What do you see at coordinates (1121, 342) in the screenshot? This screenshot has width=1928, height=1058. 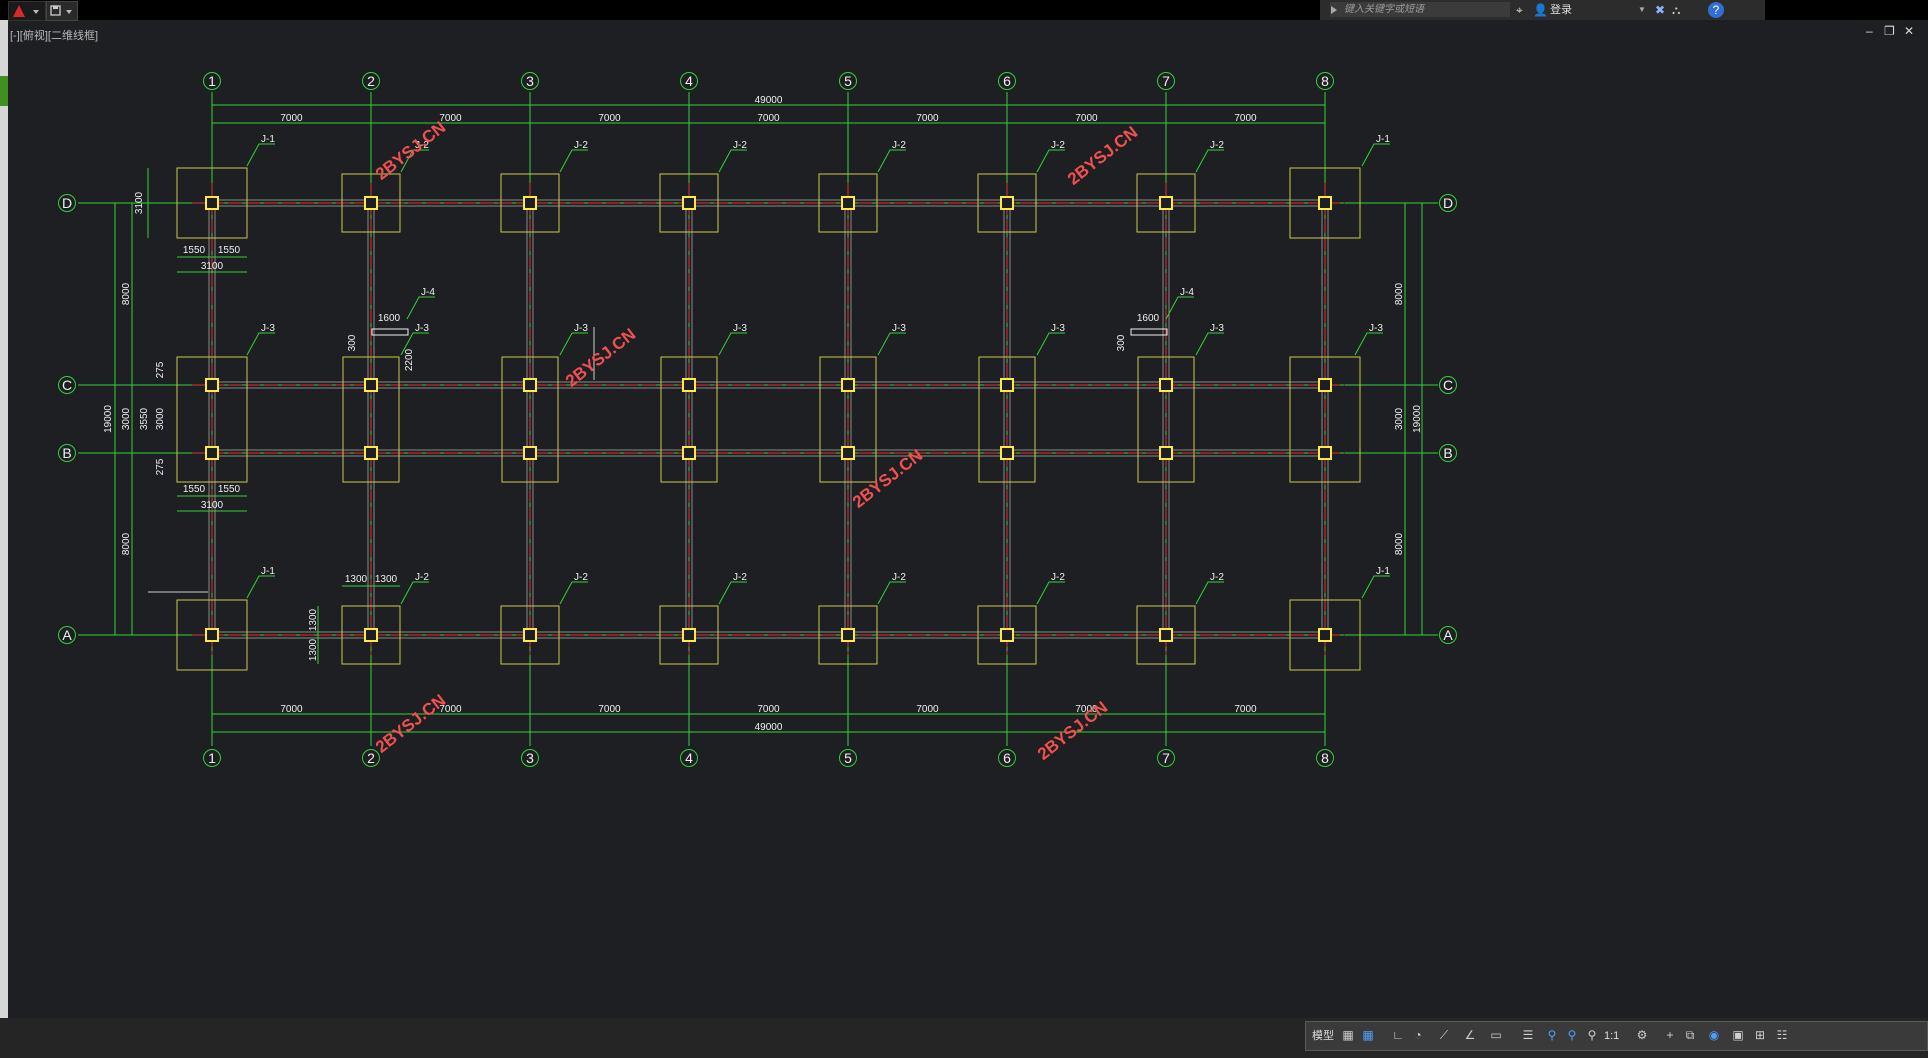 I see `dim-j4: 300` at bounding box center [1121, 342].